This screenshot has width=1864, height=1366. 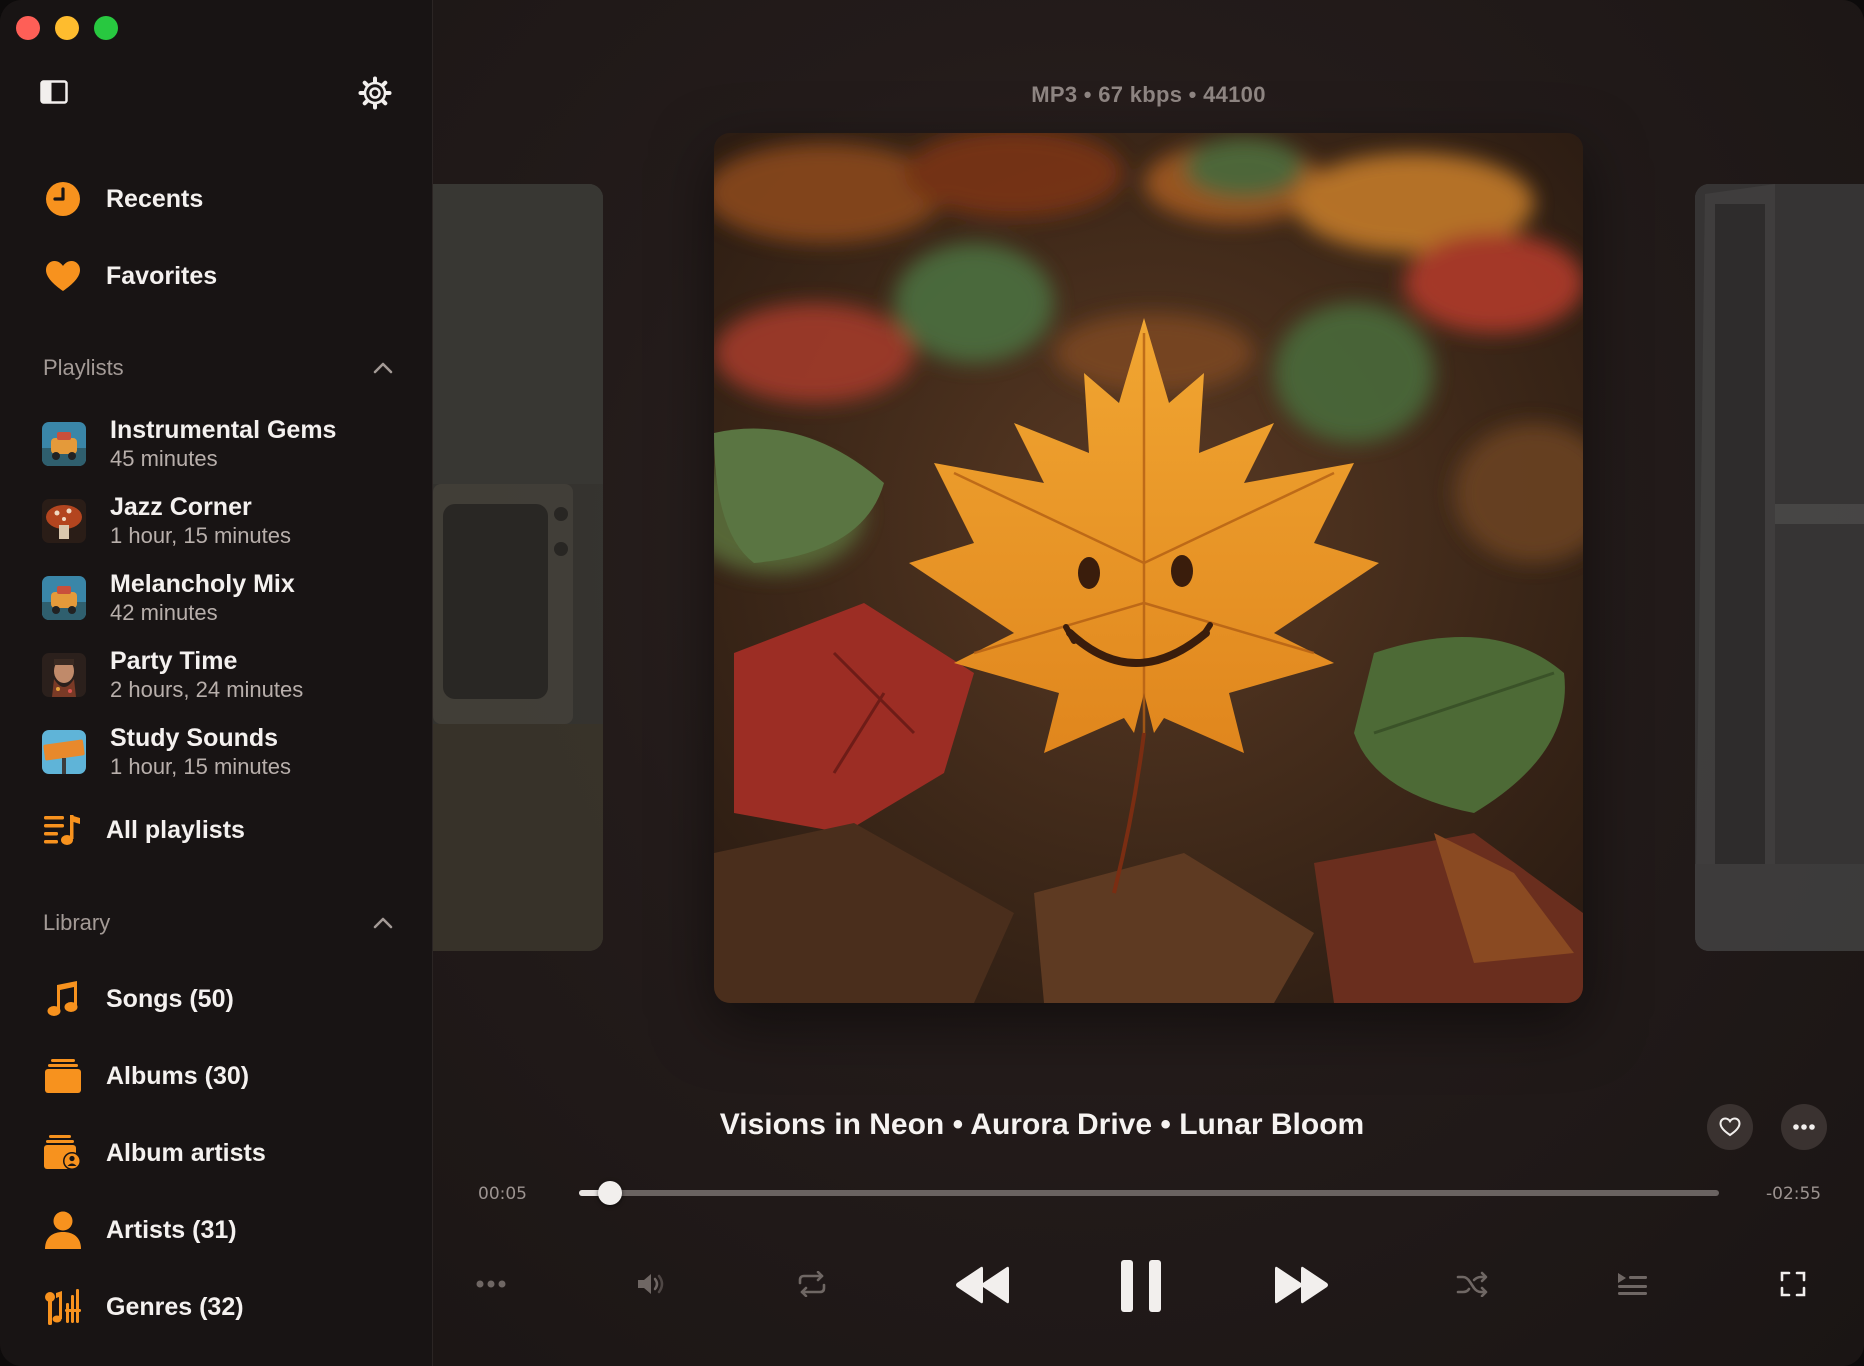 I want to click on previous-album-artwork, so click(x=518, y=567).